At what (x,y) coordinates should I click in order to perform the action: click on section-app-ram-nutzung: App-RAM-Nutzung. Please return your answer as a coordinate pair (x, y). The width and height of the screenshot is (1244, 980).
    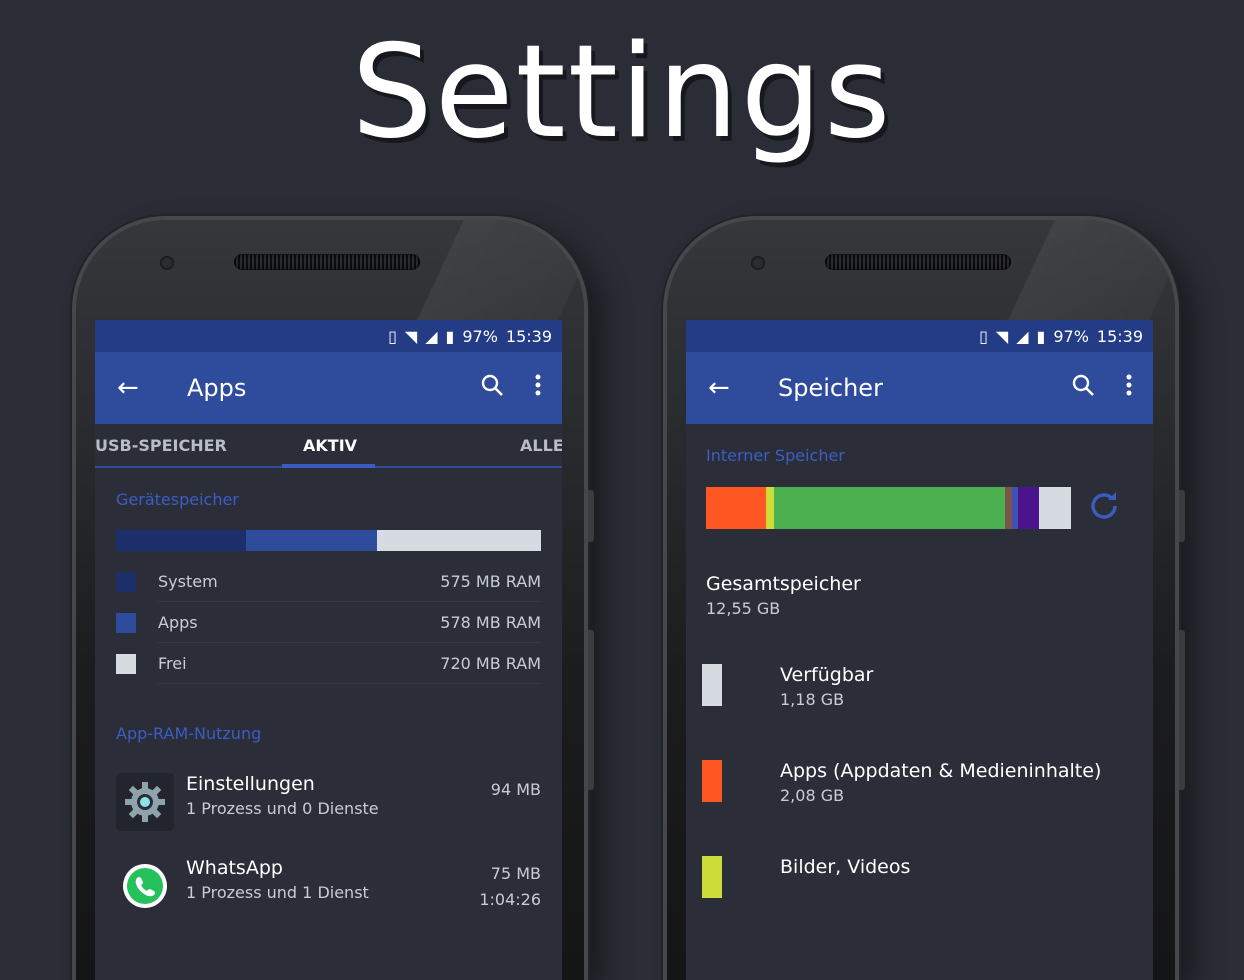
    Looking at the image, I should click on (189, 733).